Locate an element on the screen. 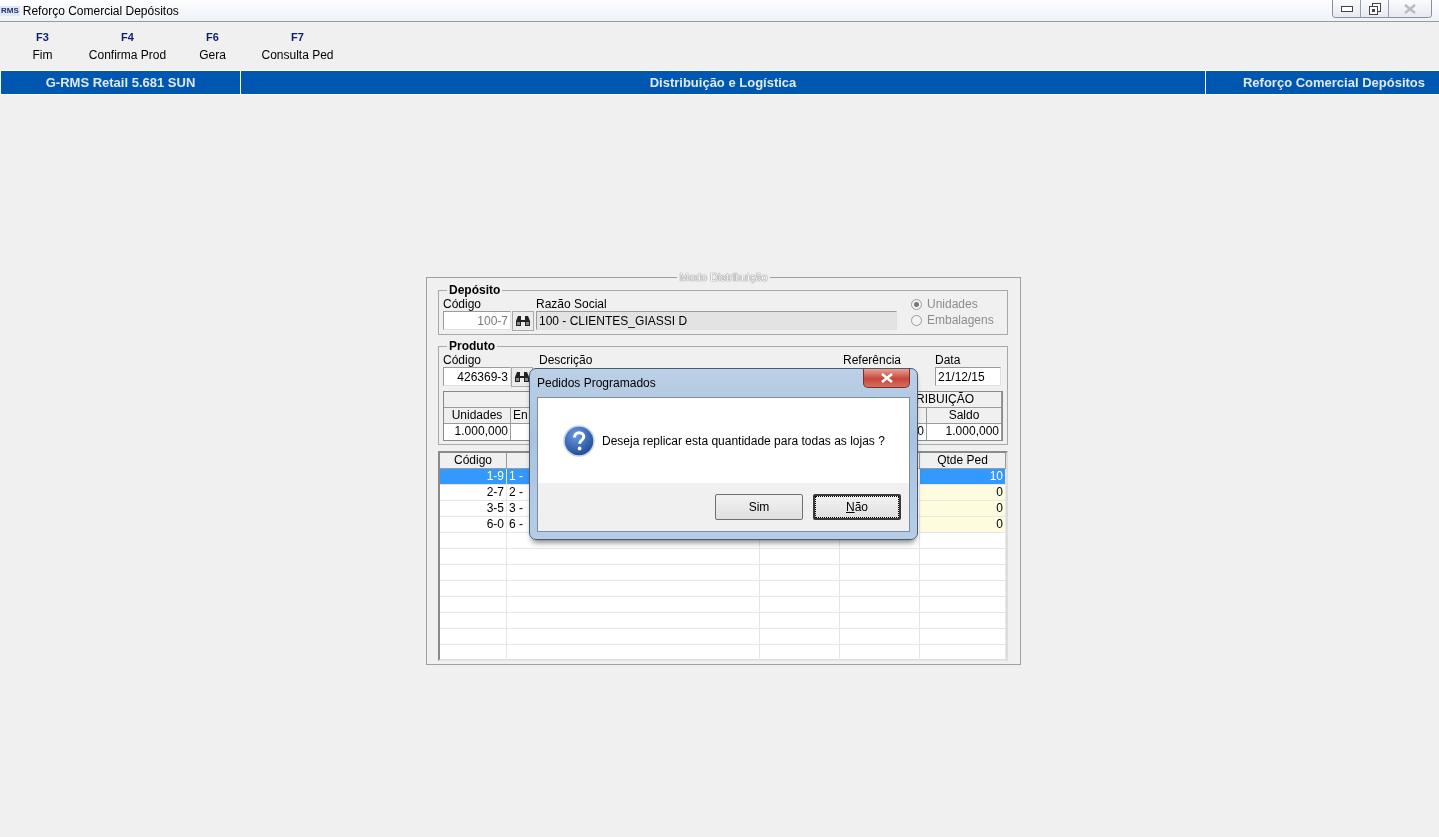  table-cell: 1-9 is located at coordinates (473, 477).